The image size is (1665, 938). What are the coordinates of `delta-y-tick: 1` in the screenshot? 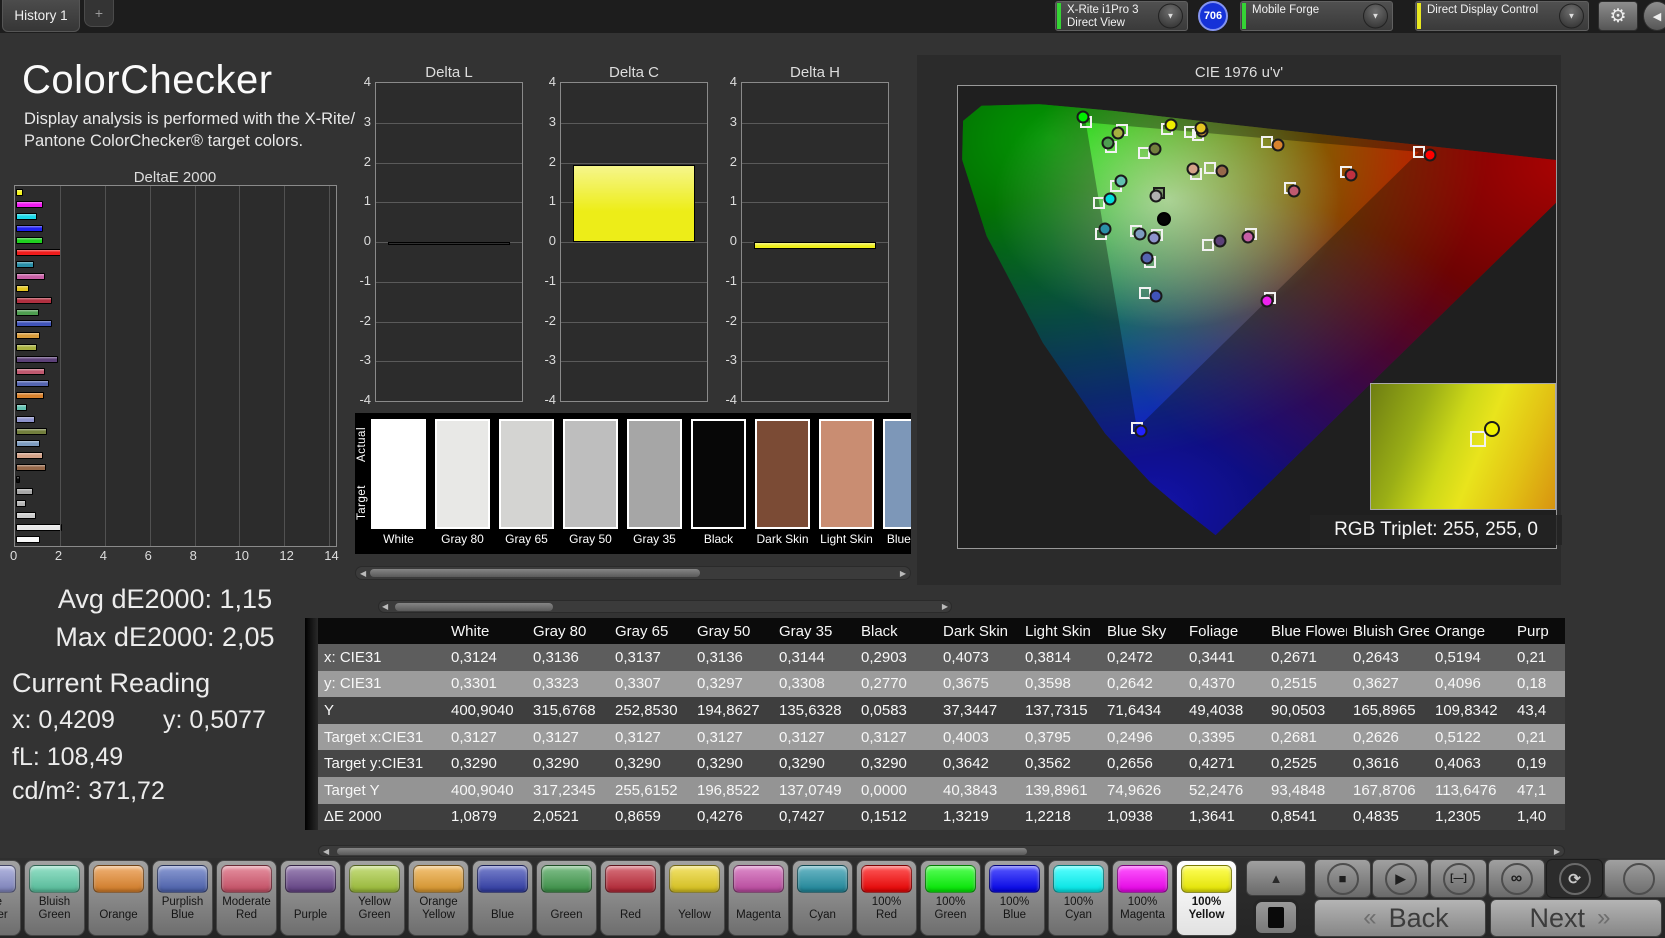 It's located at (733, 201).